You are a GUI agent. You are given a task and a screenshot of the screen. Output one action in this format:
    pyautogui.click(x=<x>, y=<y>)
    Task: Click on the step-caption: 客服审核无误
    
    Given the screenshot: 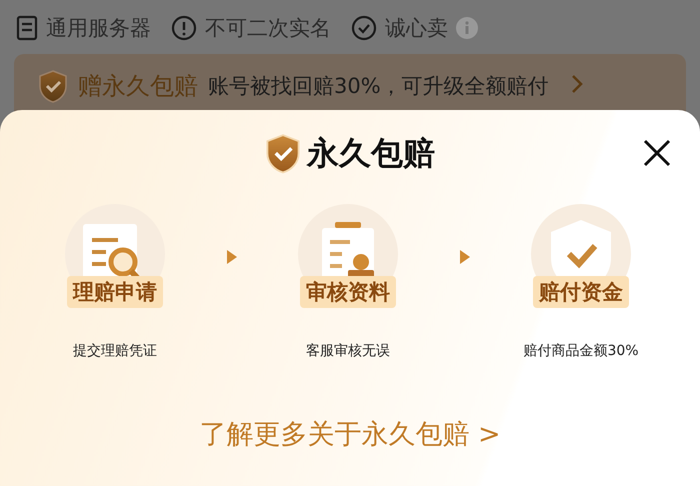 What is the action you would take?
    pyautogui.click(x=348, y=351)
    